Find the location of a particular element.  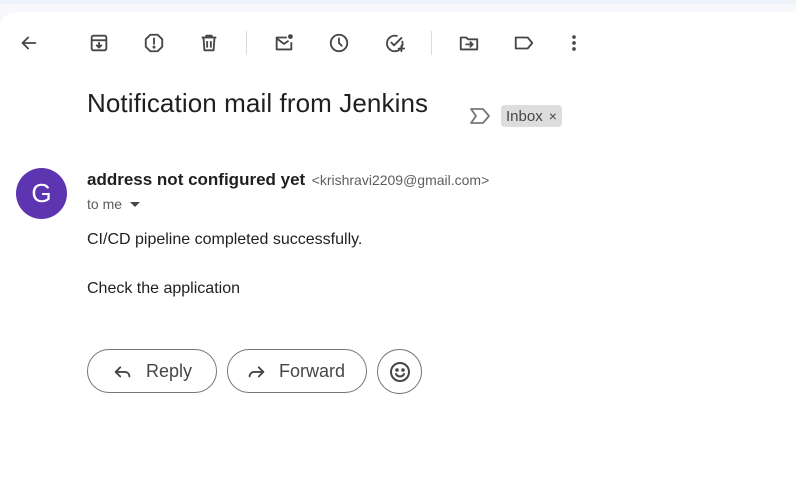

smiley-icon is located at coordinates (399, 371).